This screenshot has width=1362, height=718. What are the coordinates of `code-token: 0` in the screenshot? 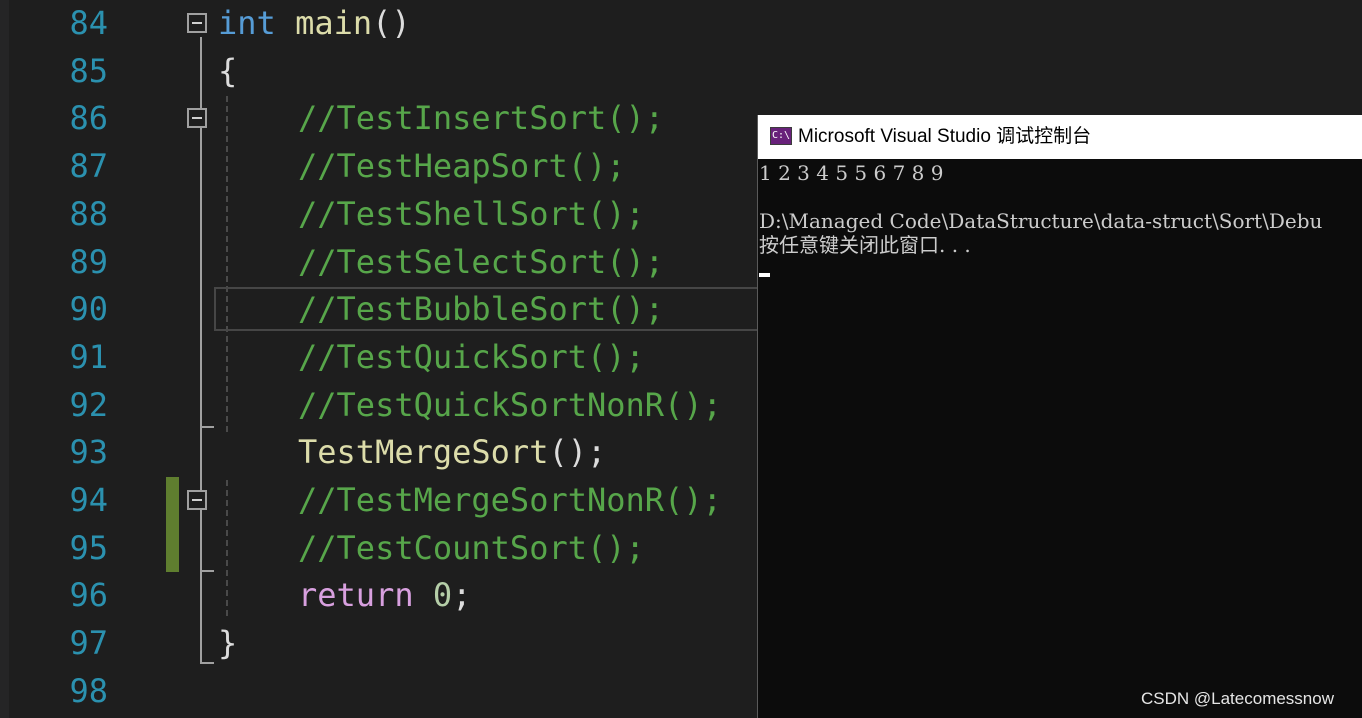 It's located at (442, 595).